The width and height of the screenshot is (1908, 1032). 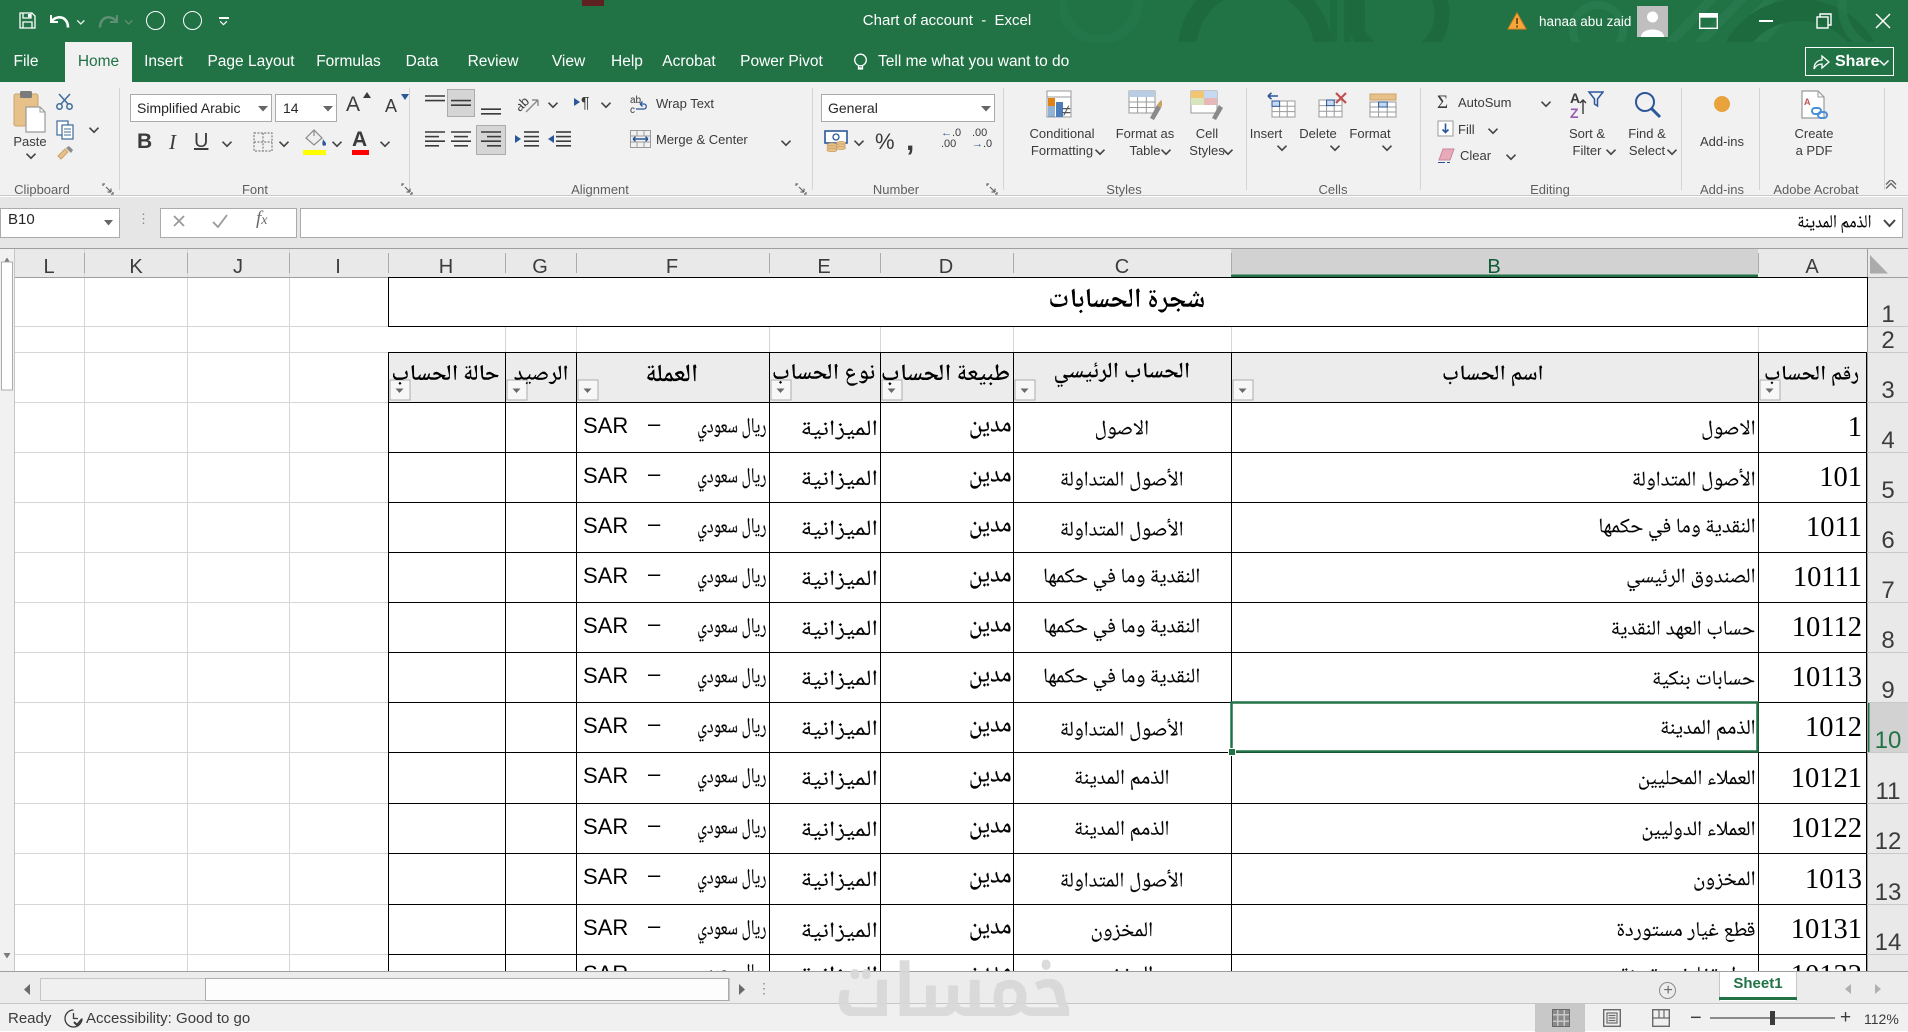 What do you see at coordinates (1574, 112) in the screenshot?
I see `svg-text: Z` at bounding box center [1574, 112].